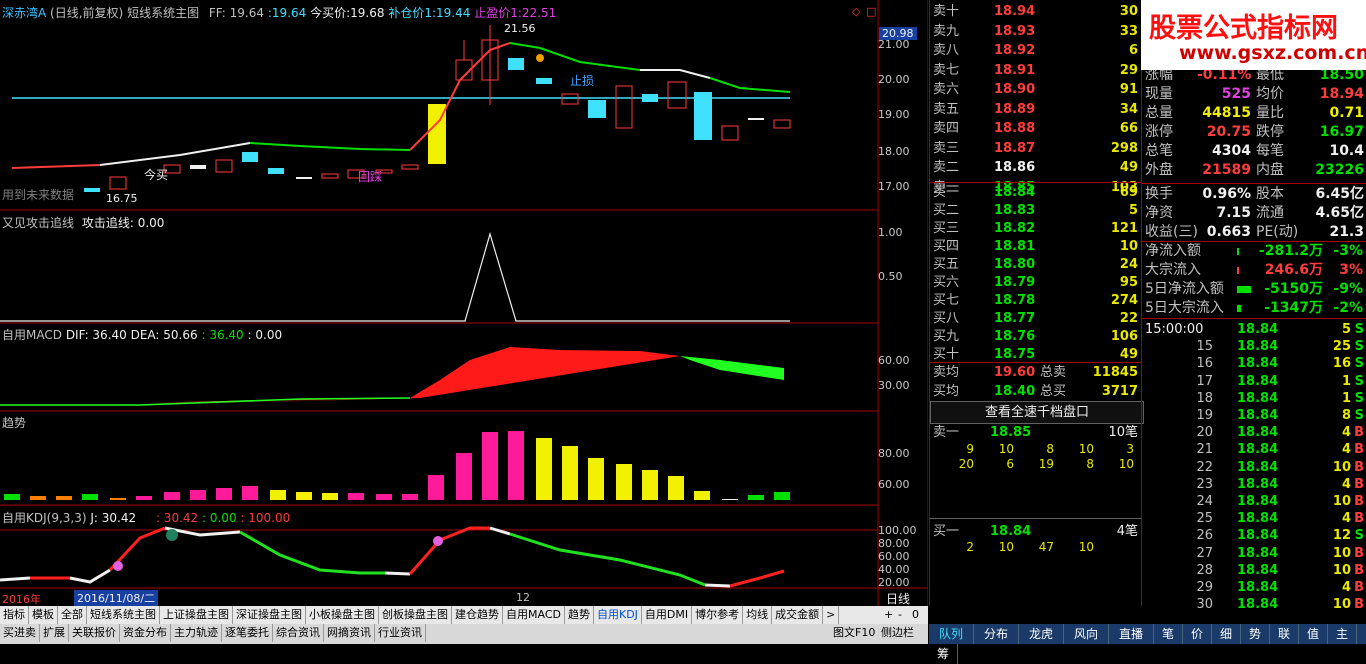 The height and width of the screenshot is (664, 1366). Describe the element at coordinates (72, 615) in the screenshot. I see `tab-all: 全部` at that location.